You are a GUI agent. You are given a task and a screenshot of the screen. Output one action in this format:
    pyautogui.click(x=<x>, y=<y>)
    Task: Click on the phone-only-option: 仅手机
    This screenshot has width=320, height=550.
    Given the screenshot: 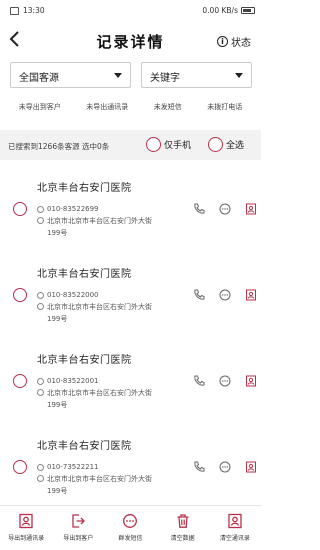 What is the action you would take?
    pyautogui.click(x=168, y=144)
    